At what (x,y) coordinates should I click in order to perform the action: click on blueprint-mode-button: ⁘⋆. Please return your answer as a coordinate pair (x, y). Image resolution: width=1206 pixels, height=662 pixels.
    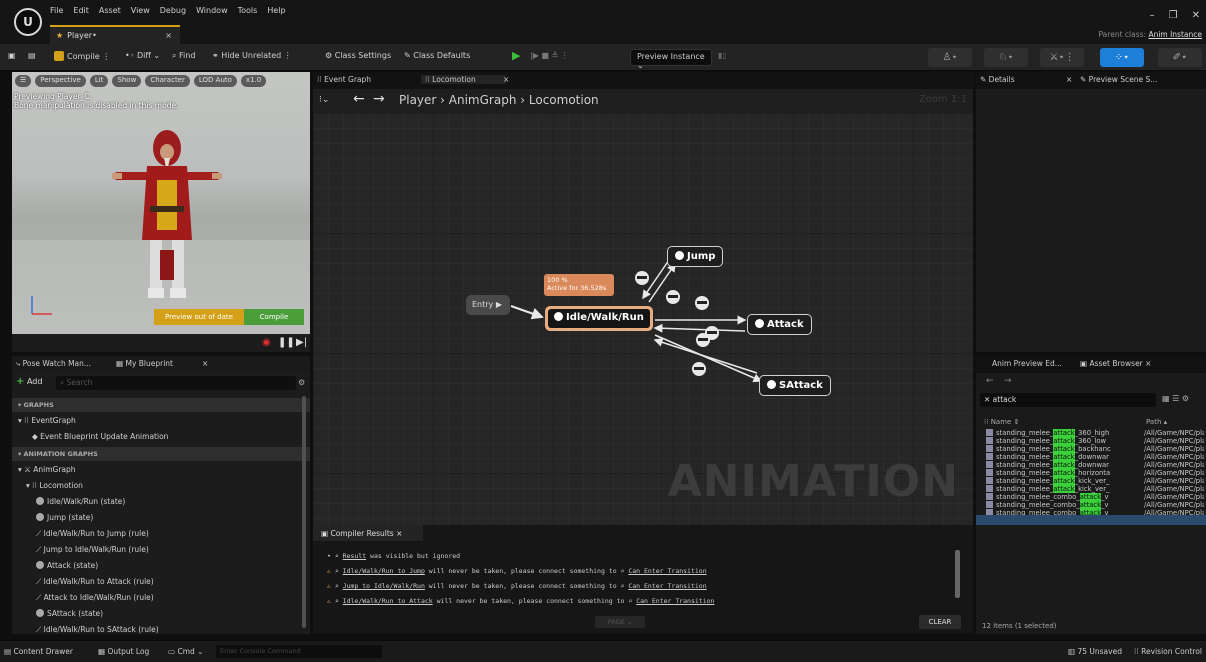
    Looking at the image, I should click on (1122, 57).